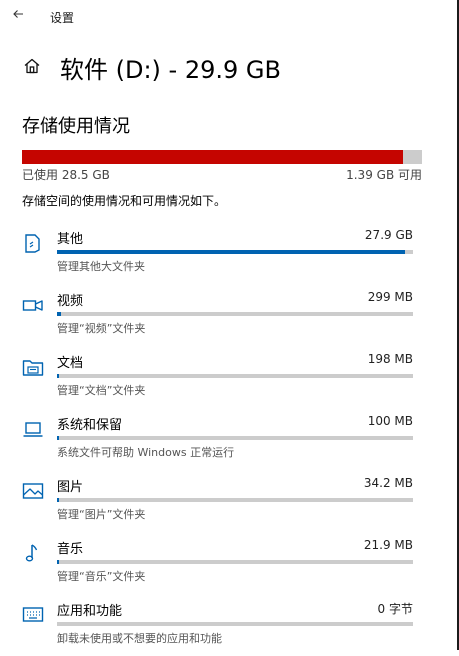  What do you see at coordinates (384, 175) in the screenshot?
I see `free-space-label: 1.39 GB 可用` at bounding box center [384, 175].